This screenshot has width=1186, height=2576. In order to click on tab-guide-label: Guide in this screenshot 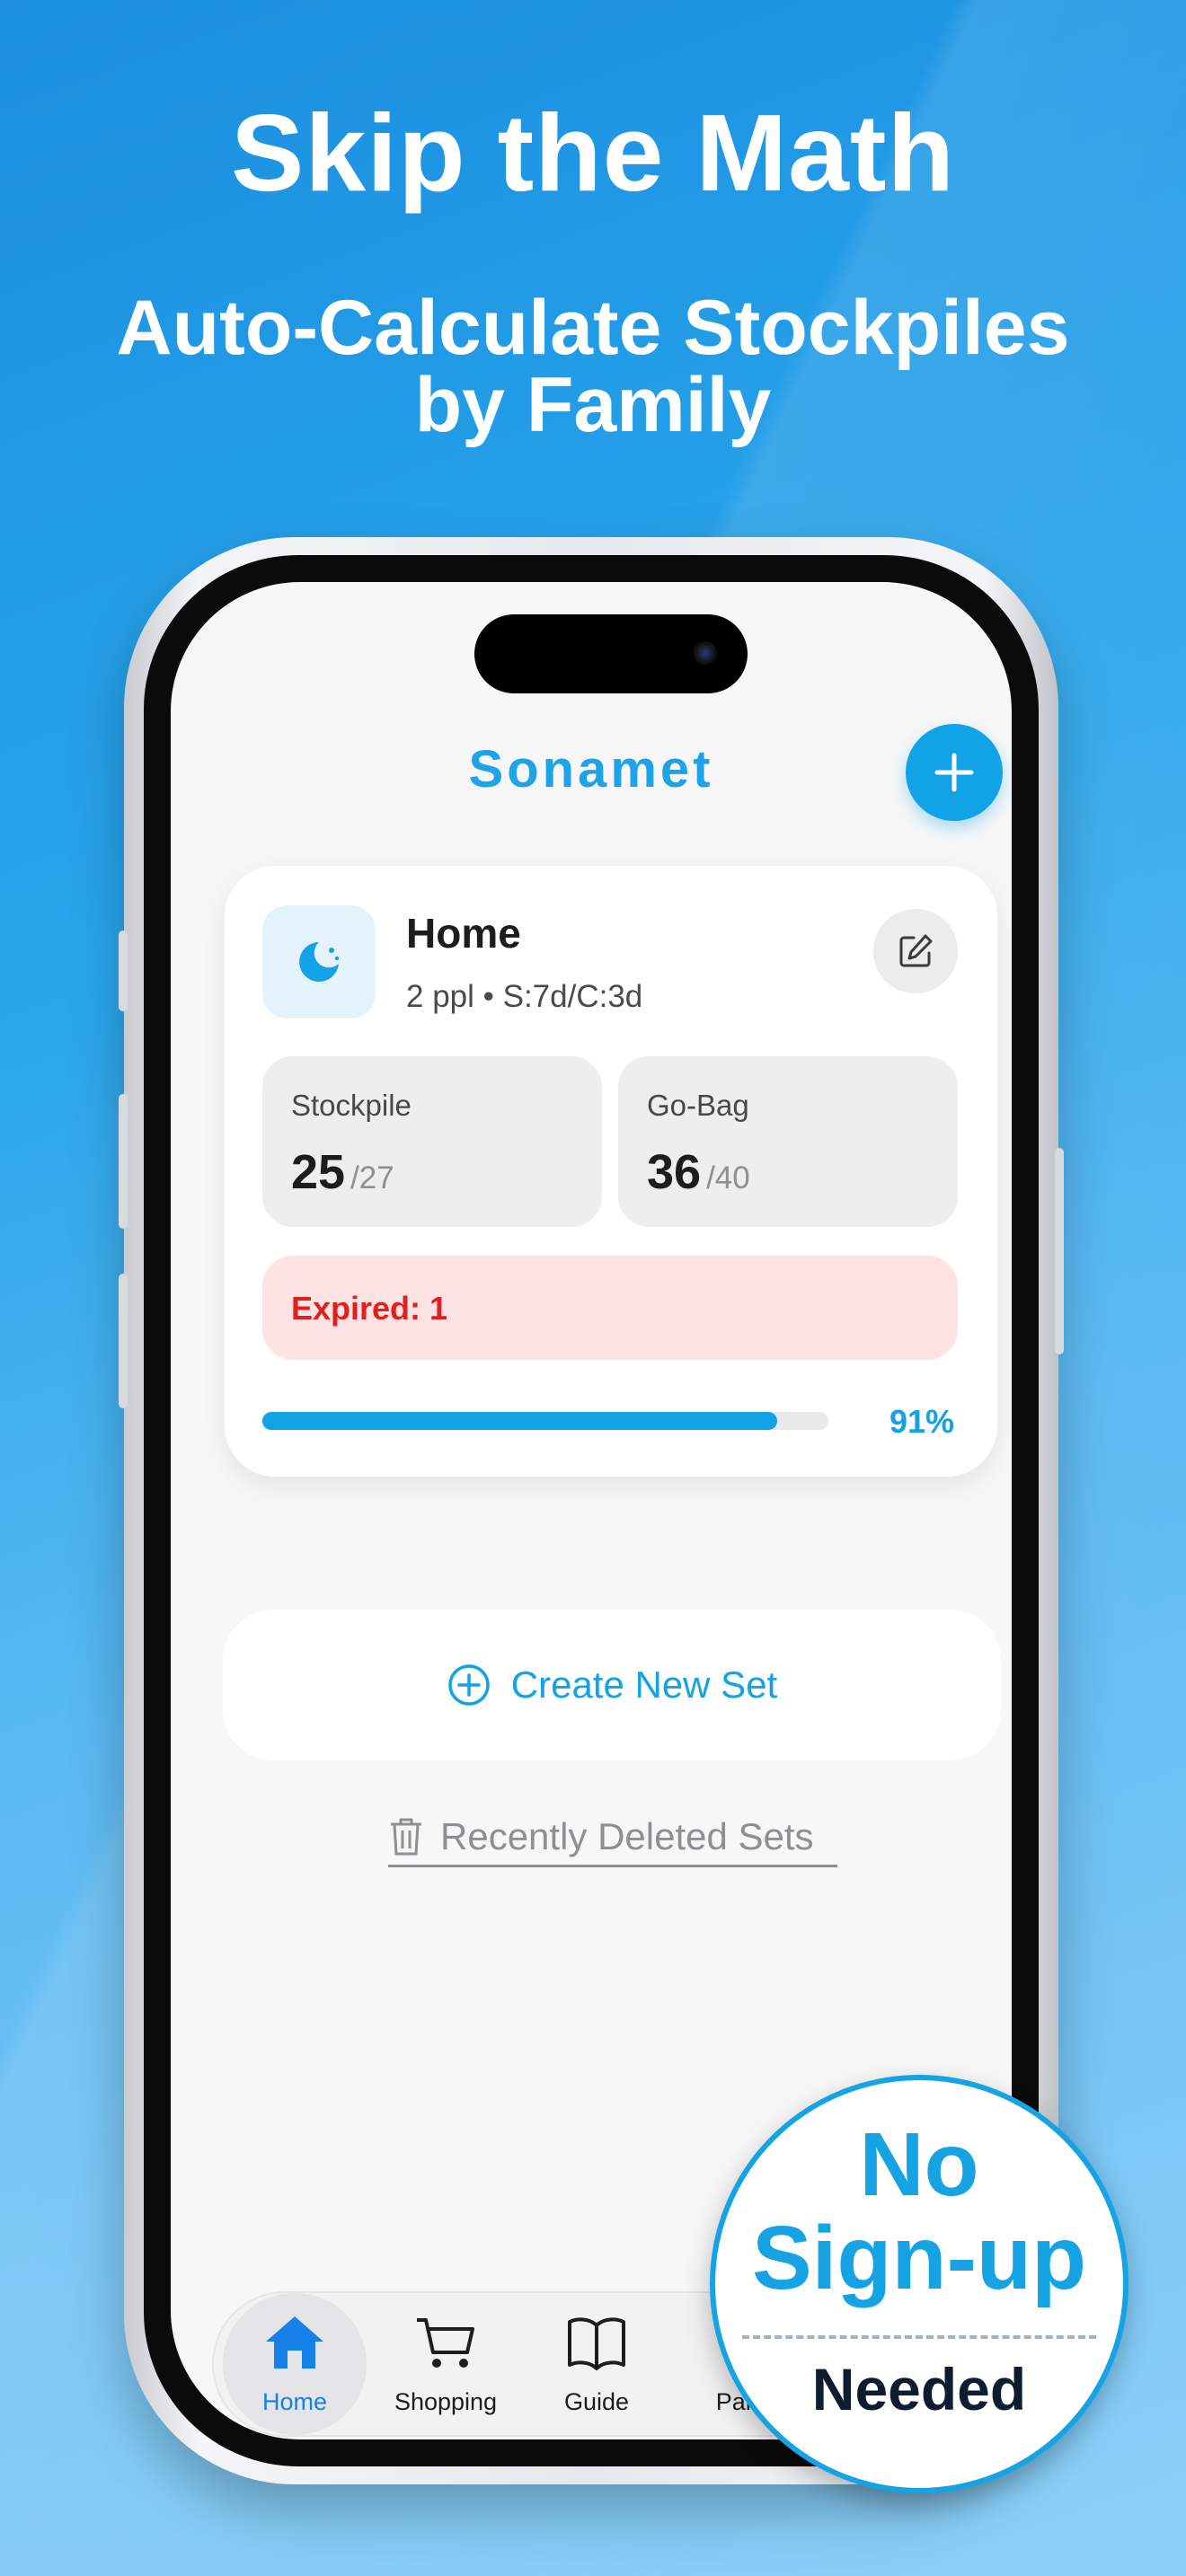, I will do `click(596, 2401)`.